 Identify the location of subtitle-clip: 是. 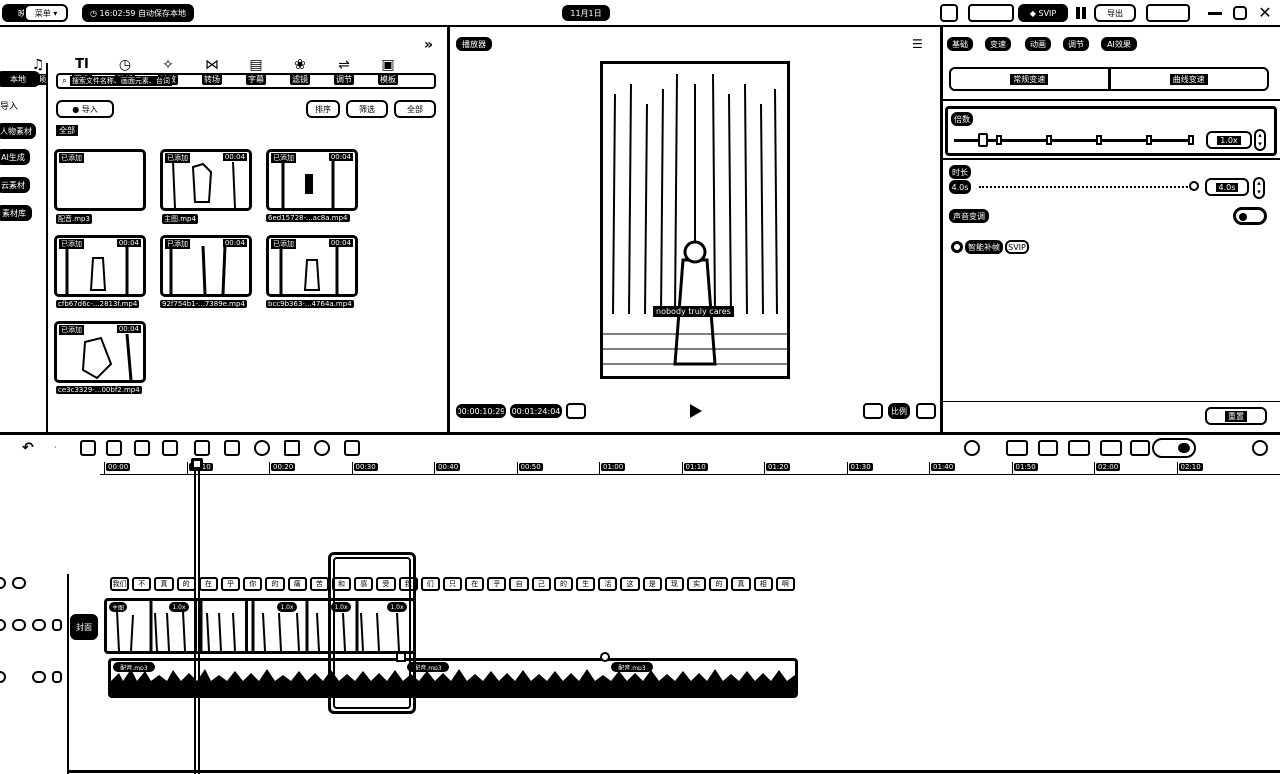
(652, 584).